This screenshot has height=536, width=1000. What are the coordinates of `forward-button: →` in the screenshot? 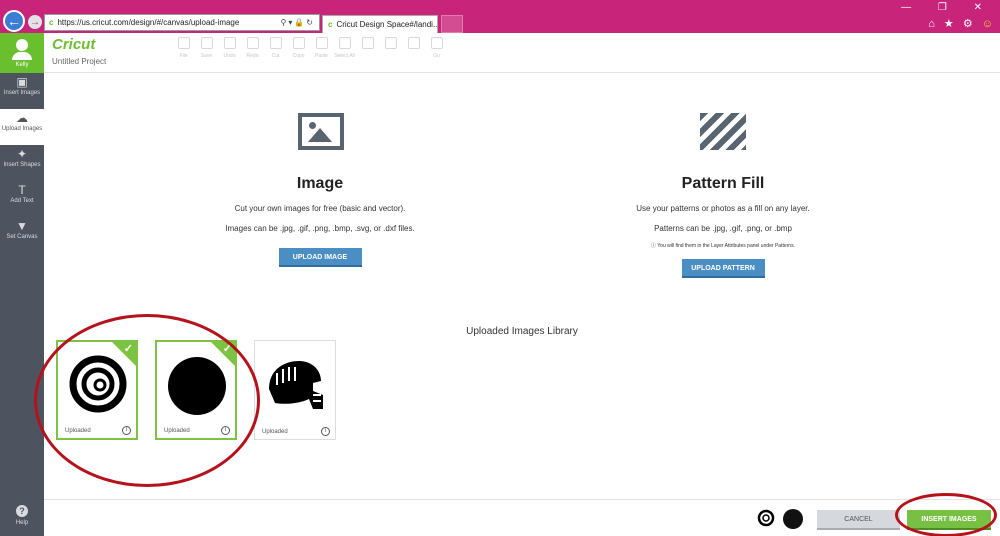 It's located at (35, 22).